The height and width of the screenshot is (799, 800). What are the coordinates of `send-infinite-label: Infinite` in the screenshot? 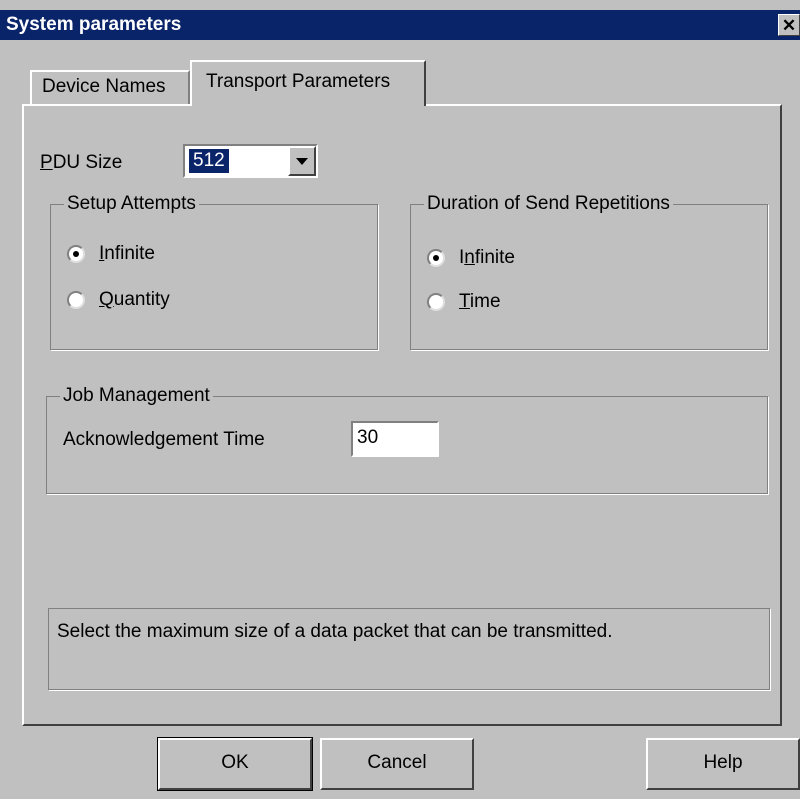 It's located at (487, 258).